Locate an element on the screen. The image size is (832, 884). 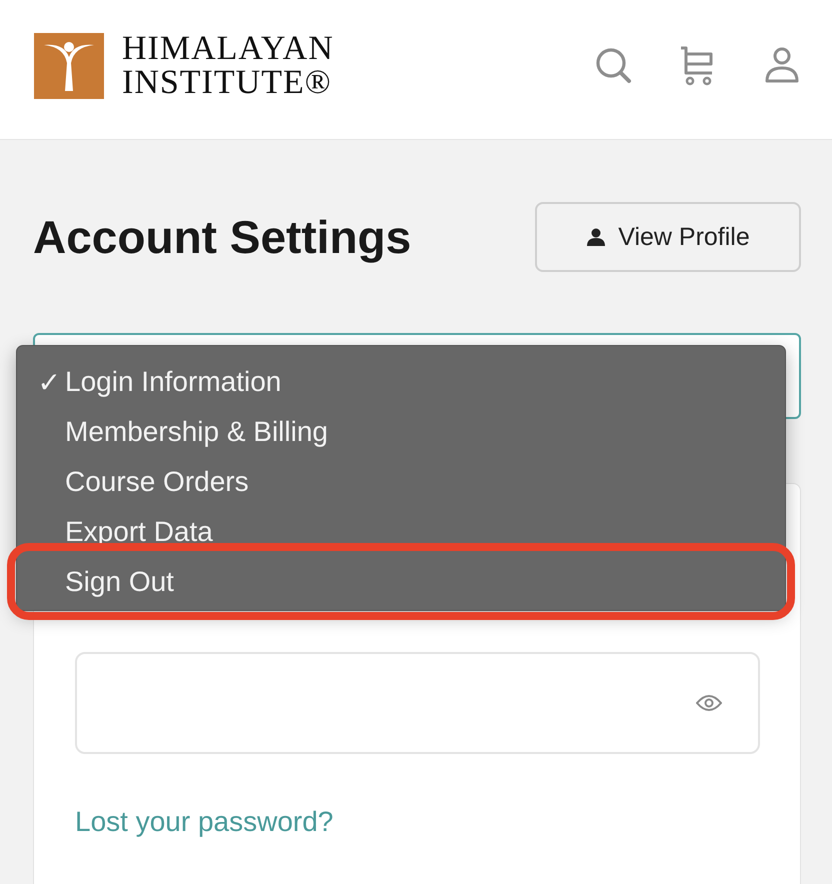
password-field is located at coordinates (417, 703).